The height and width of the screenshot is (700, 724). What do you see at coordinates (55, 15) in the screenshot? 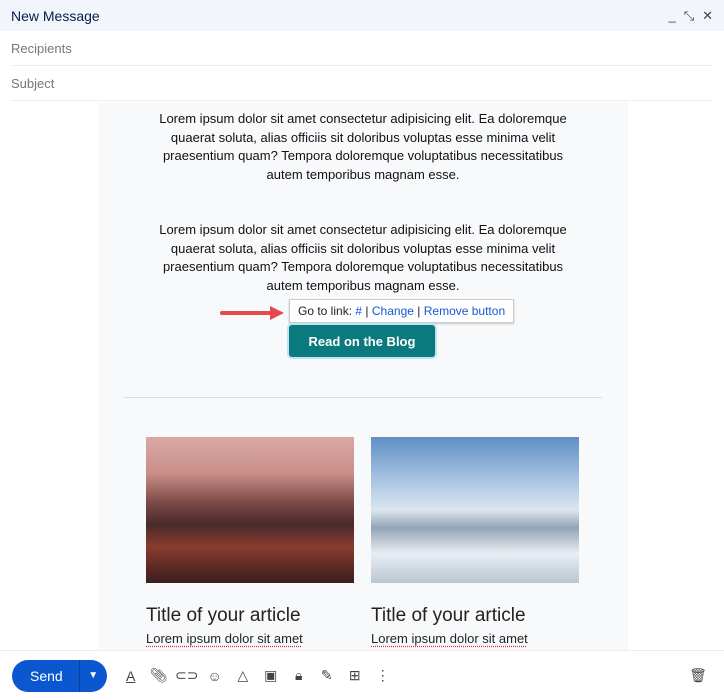
I see `window-title: New Message` at bounding box center [55, 15].